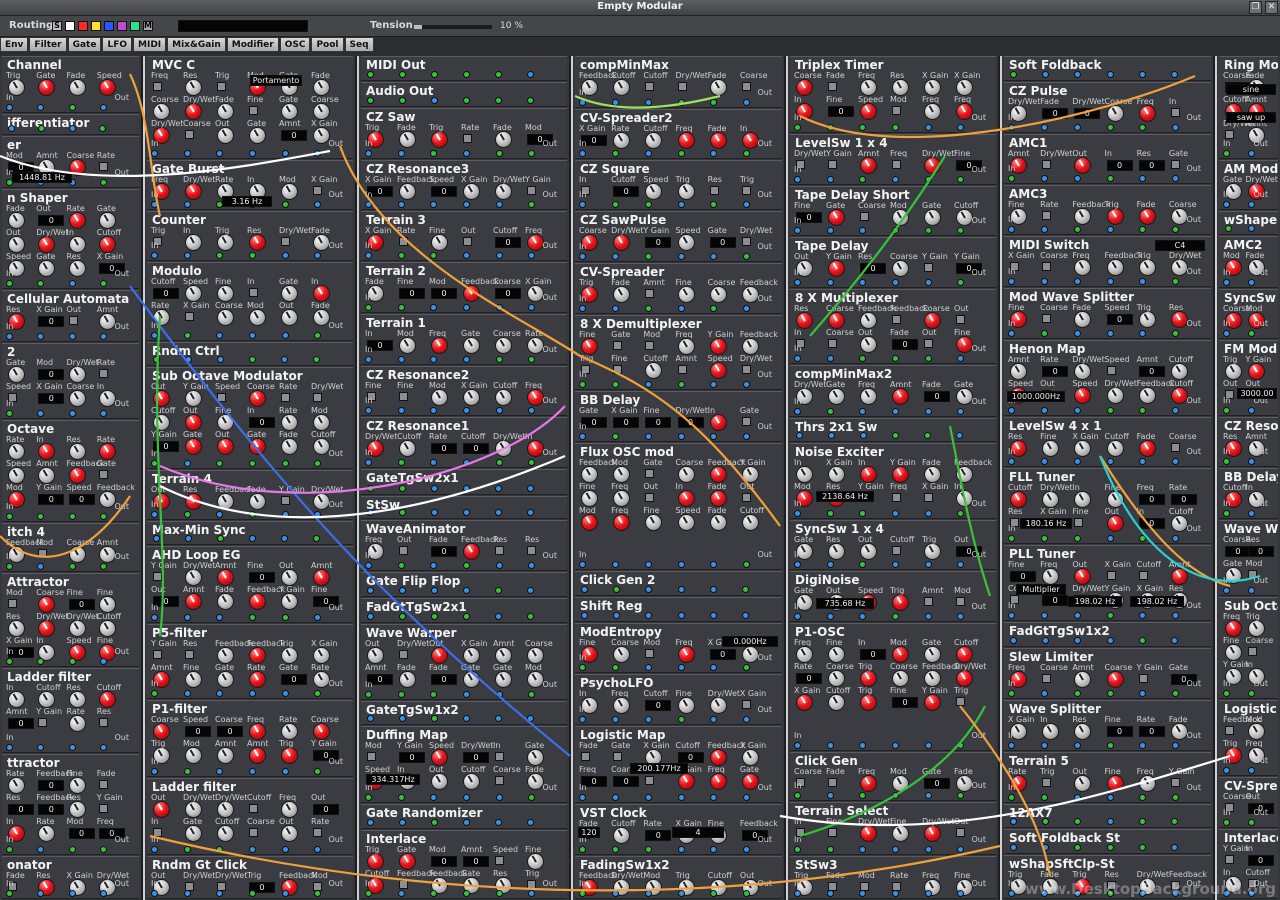 This screenshot has width=1280, height=900. I want to click on tab-gate: Gate, so click(84, 44).